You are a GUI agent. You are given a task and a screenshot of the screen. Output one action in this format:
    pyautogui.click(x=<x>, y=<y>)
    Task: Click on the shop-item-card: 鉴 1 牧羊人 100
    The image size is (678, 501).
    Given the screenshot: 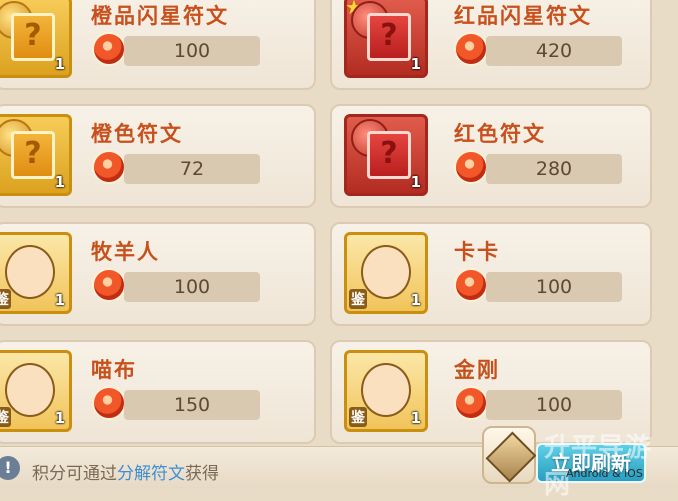 What is the action you would take?
    pyautogui.click(x=158, y=274)
    